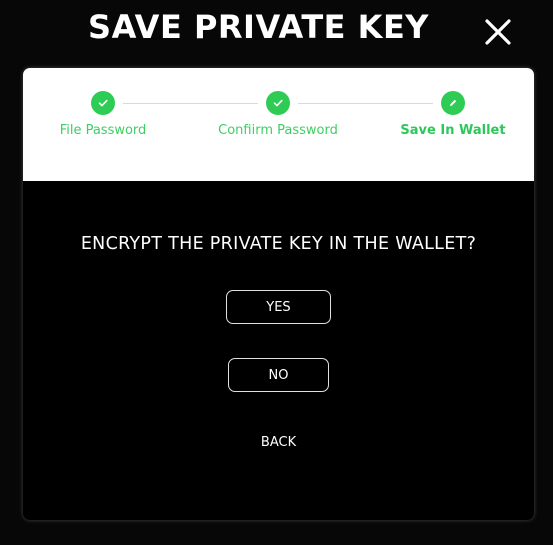  What do you see at coordinates (278, 130) in the screenshot?
I see `step-label: Confiirm Password` at bounding box center [278, 130].